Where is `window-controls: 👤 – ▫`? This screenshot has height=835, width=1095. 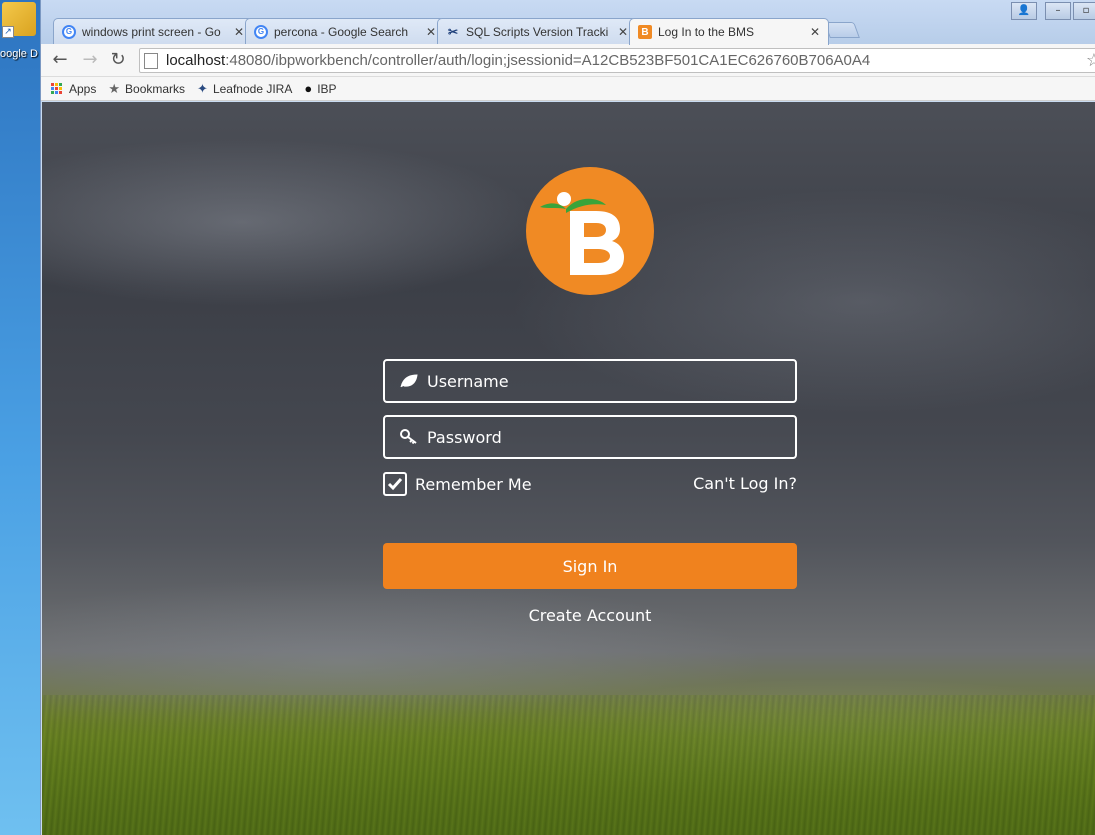 window-controls: 👤 – ▫ is located at coordinates (1052, 11).